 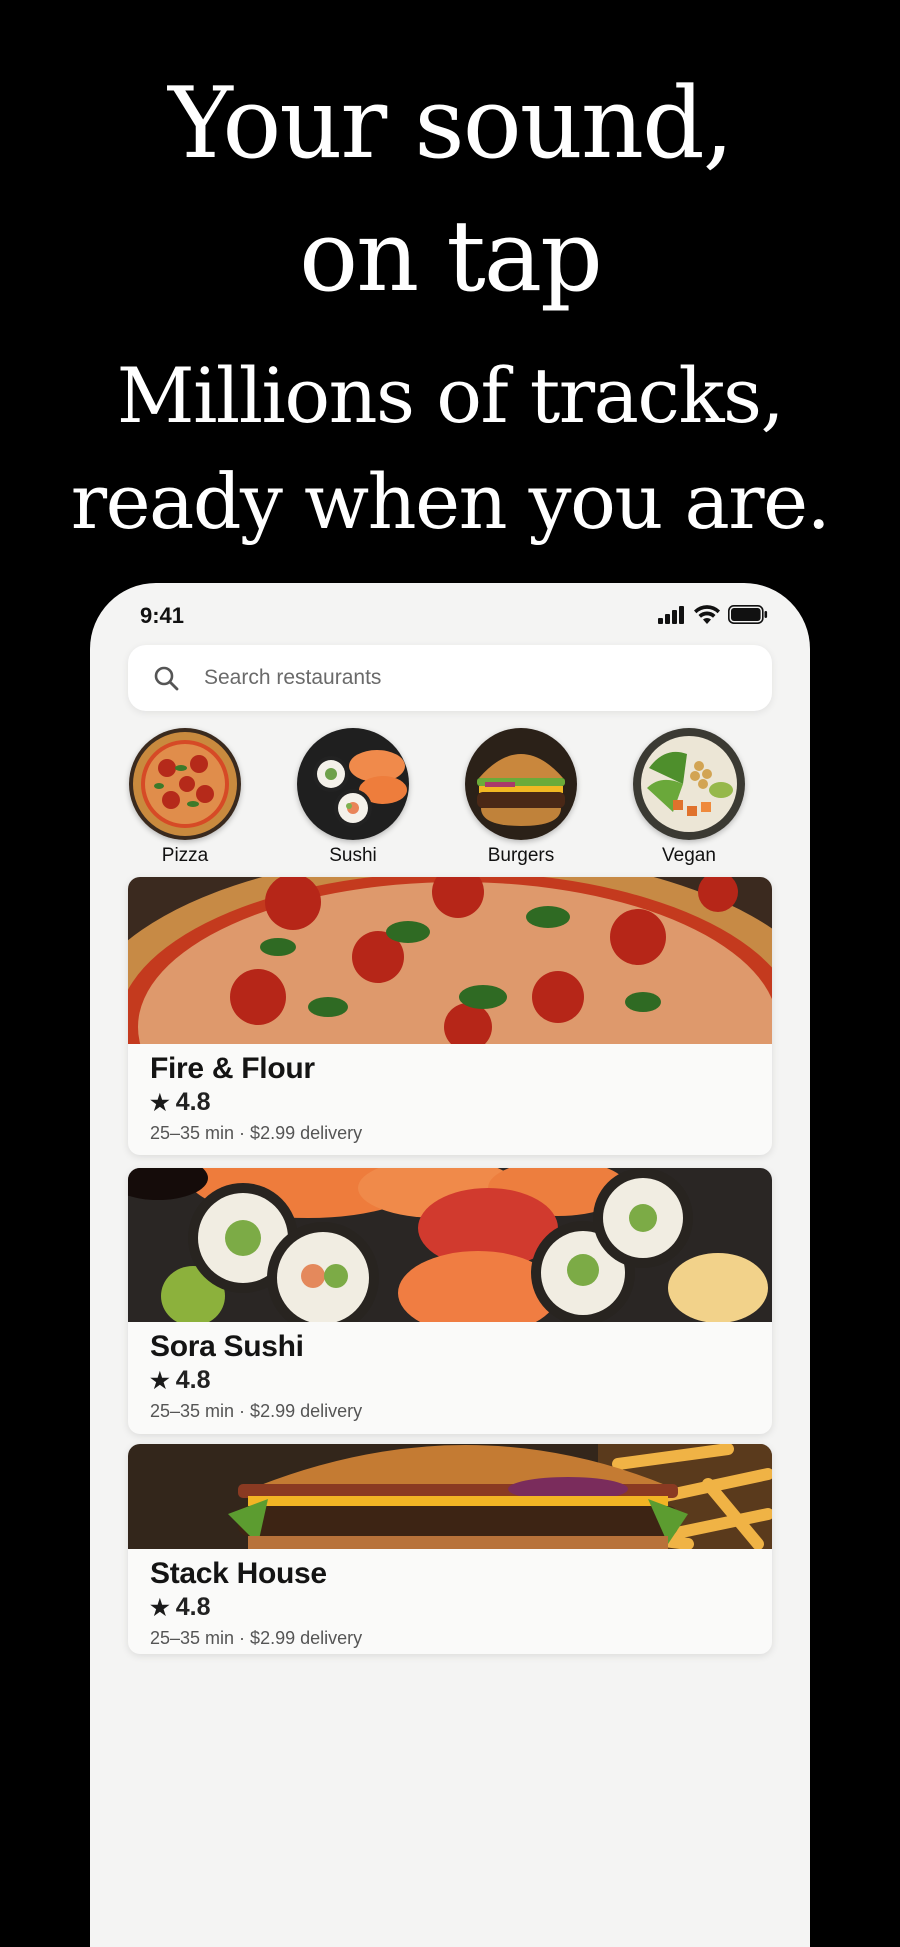 What do you see at coordinates (748, 614) in the screenshot?
I see `battery-icon` at bounding box center [748, 614].